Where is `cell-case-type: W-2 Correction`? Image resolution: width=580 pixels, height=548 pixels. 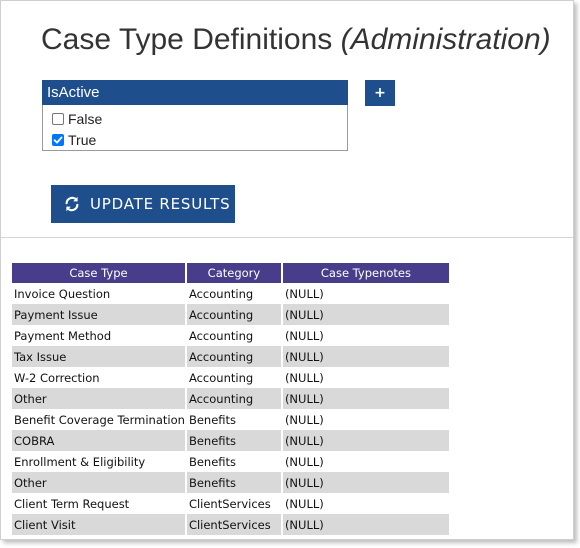
cell-case-type: W-2 Correction is located at coordinates (99, 377).